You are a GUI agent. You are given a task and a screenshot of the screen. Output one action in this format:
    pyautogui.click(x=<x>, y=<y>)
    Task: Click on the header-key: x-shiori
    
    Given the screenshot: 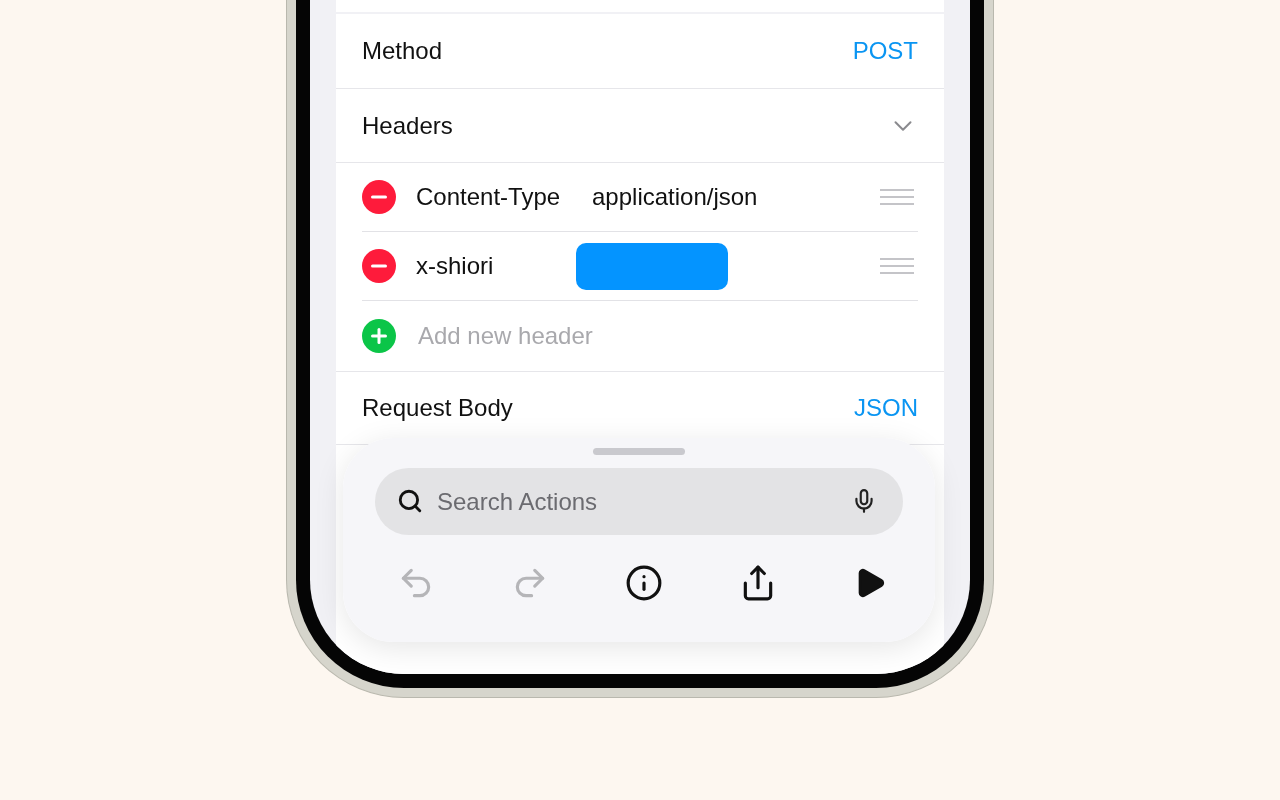 What is the action you would take?
    pyautogui.click(x=496, y=266)
    